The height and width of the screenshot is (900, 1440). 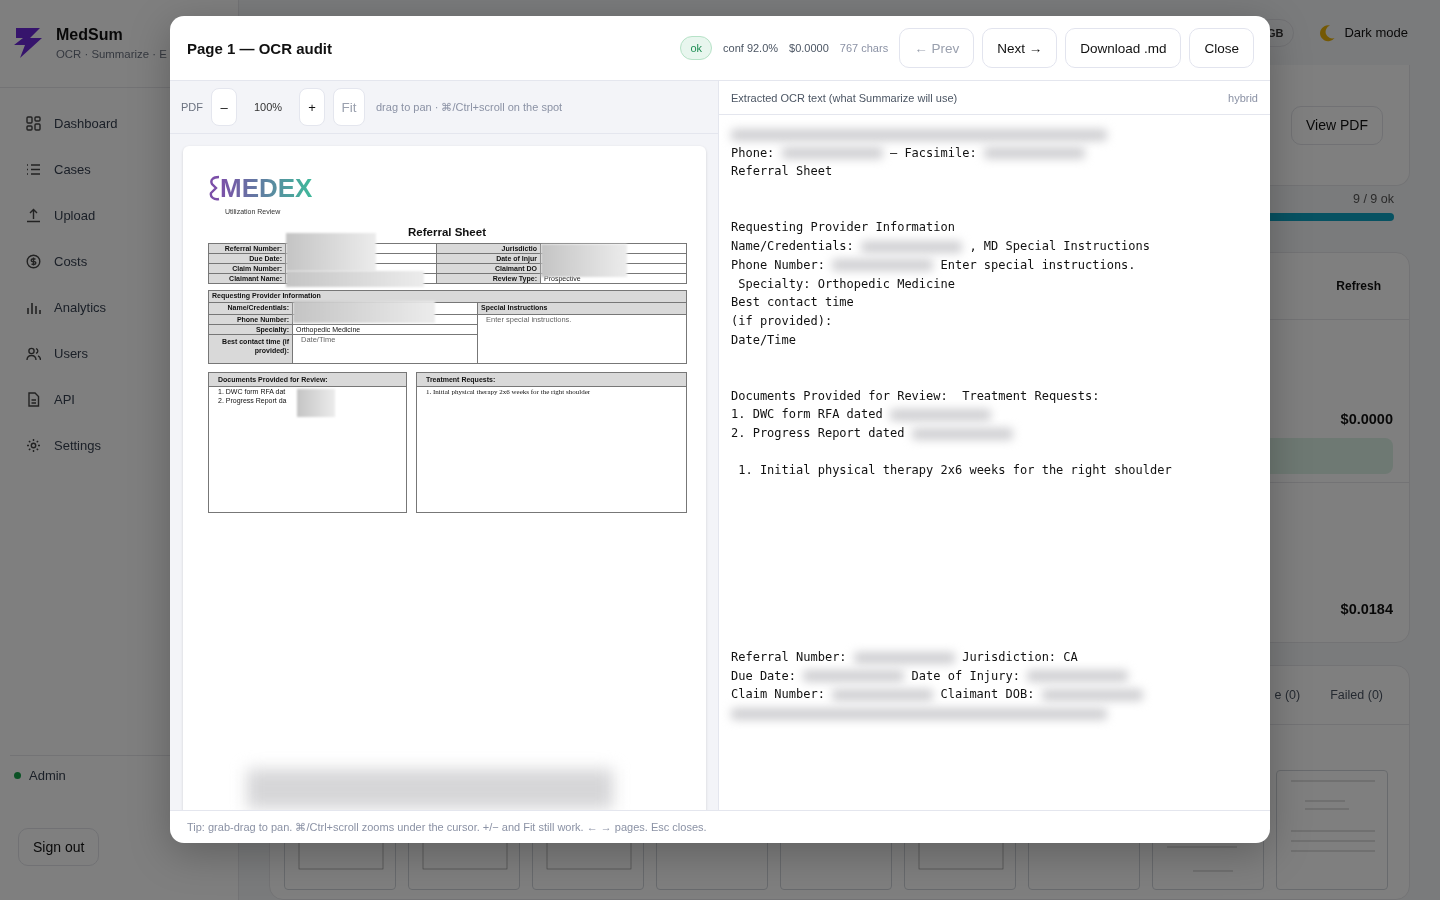 What do you see at coordinates (1373, 199) in the screenshot?
I see `progress-text: 9 / 9 ok` at bounding box center [1373, 199].